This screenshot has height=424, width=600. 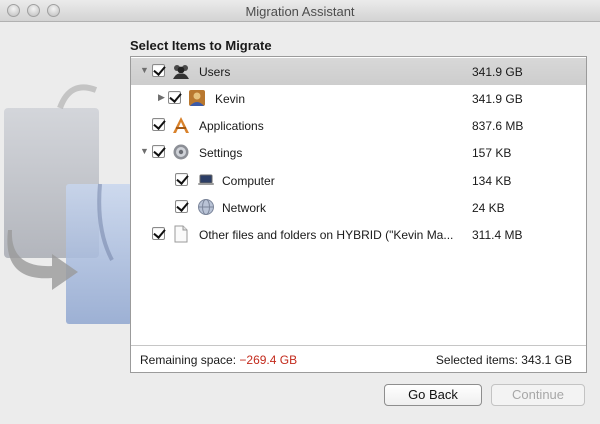 What do you see at coordinates (181, 206) in the screenshot?
I see `network-checkbox` at bounding box center [181, 206].